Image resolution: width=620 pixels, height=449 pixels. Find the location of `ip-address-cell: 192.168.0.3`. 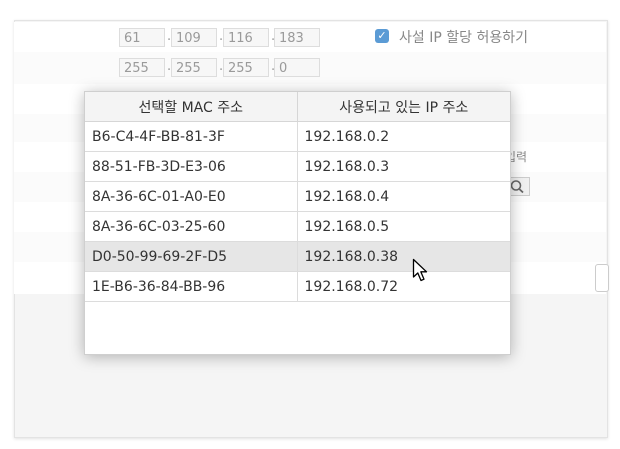

ip-address-cell: 192.168.0.3 is located at coordinates (403, 166).